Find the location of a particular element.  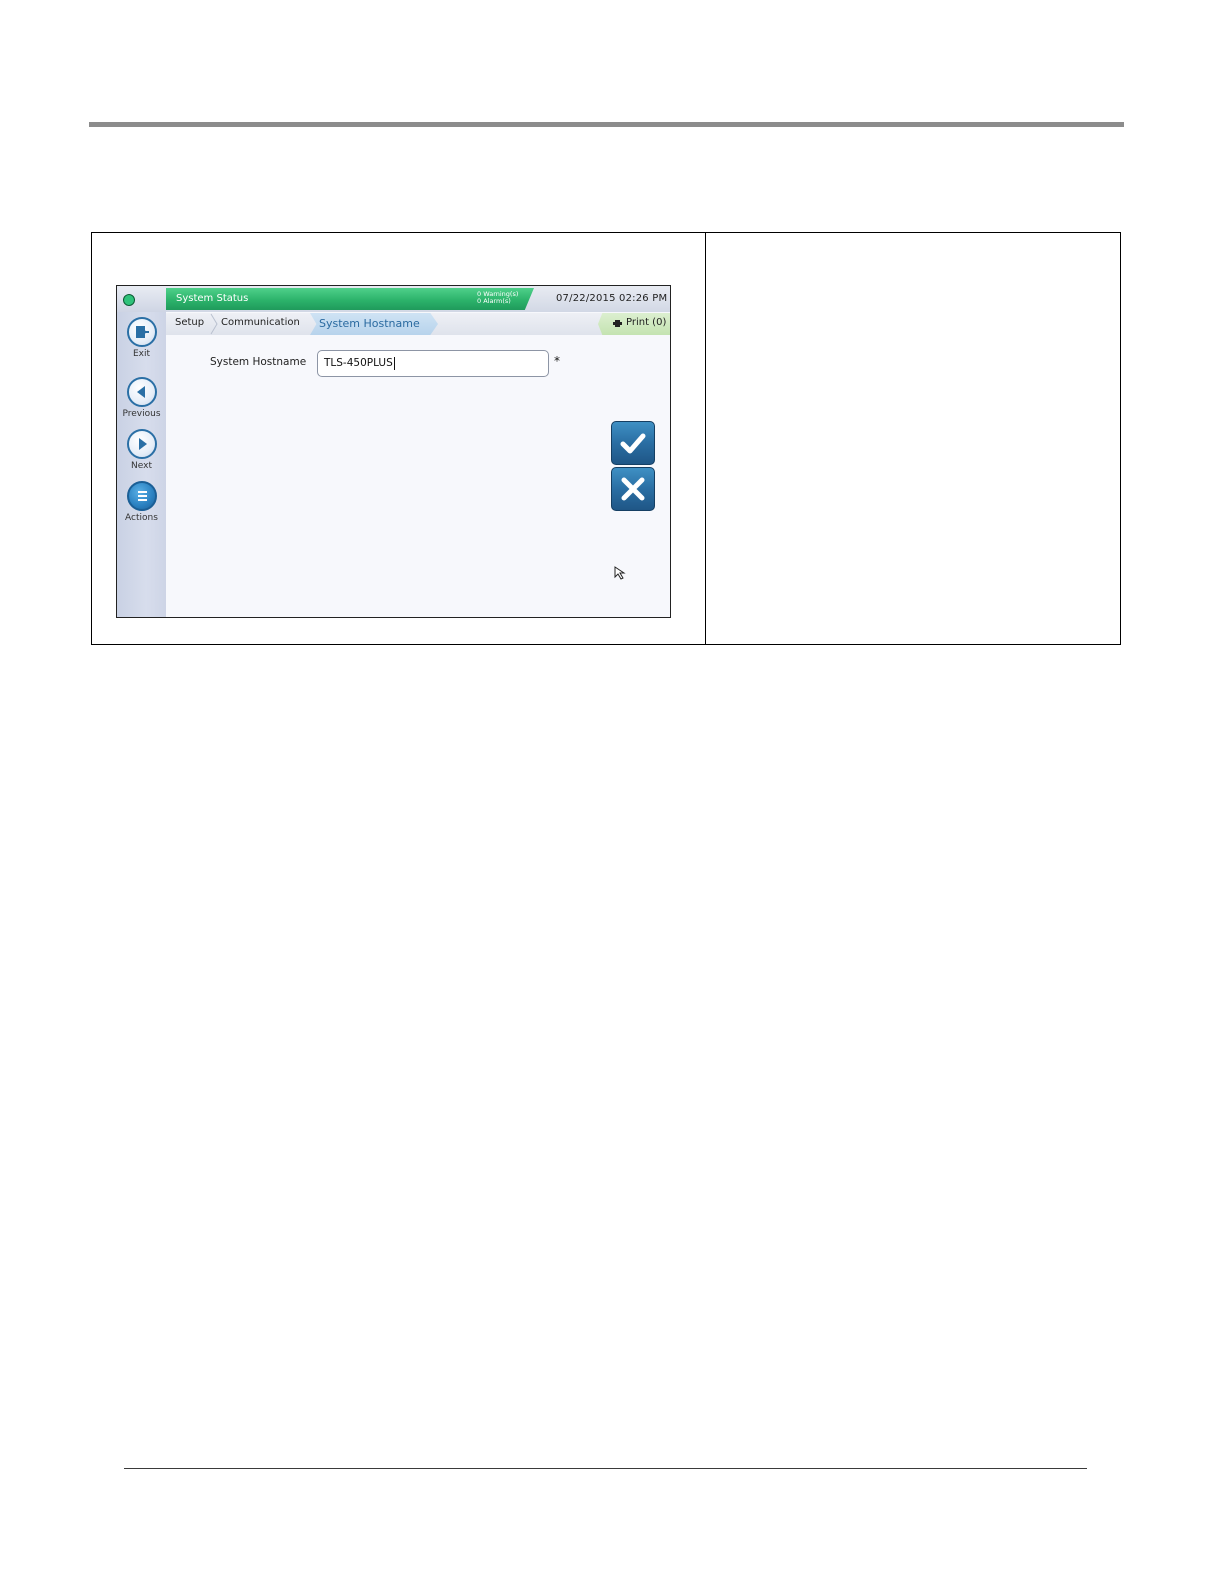

exit-label: Exit is located at coordinates (141, 354).